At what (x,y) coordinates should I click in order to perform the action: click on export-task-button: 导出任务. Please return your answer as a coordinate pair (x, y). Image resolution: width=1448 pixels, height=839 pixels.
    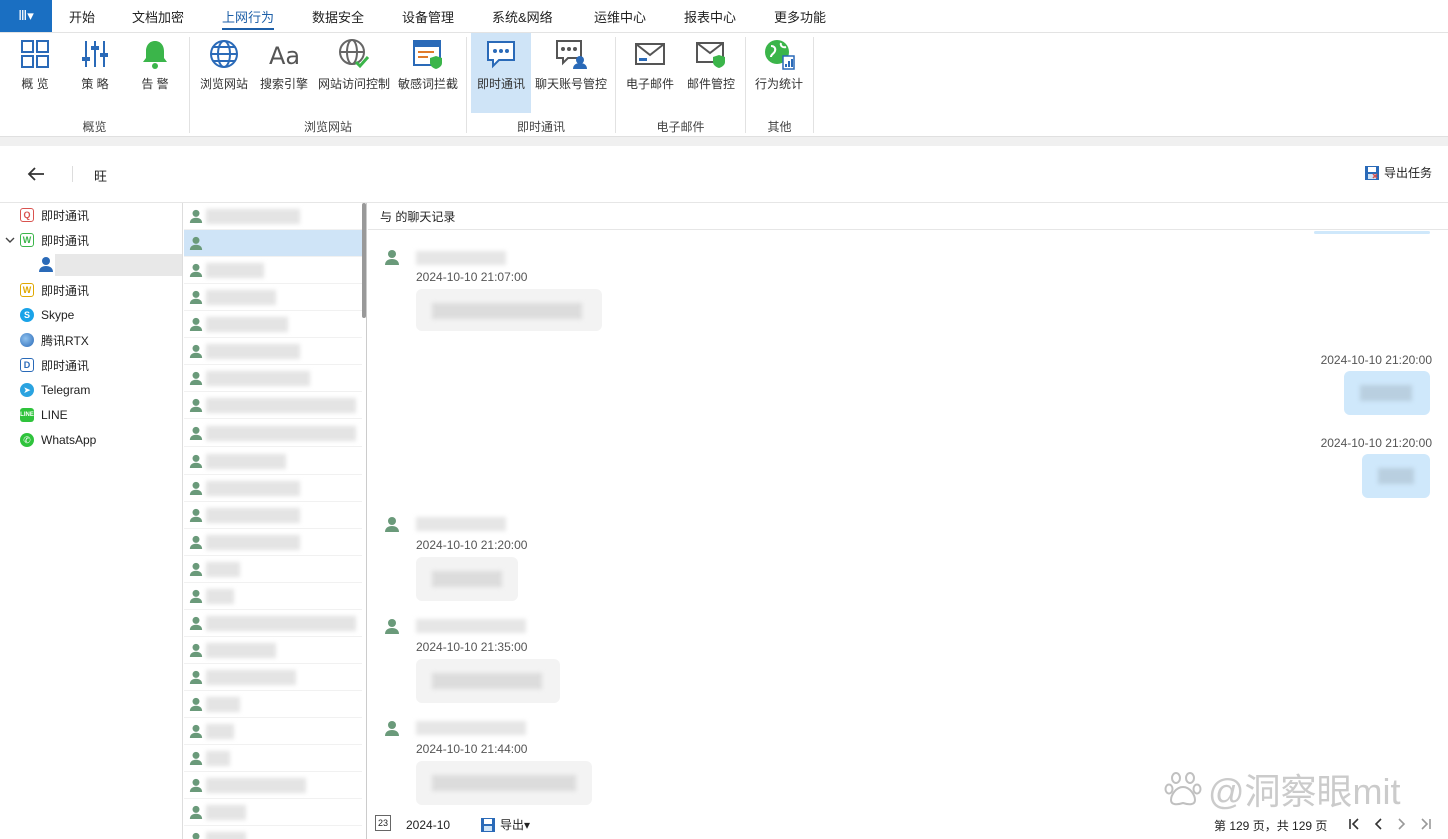
    Looking at the image, I should click on (1398, 172).